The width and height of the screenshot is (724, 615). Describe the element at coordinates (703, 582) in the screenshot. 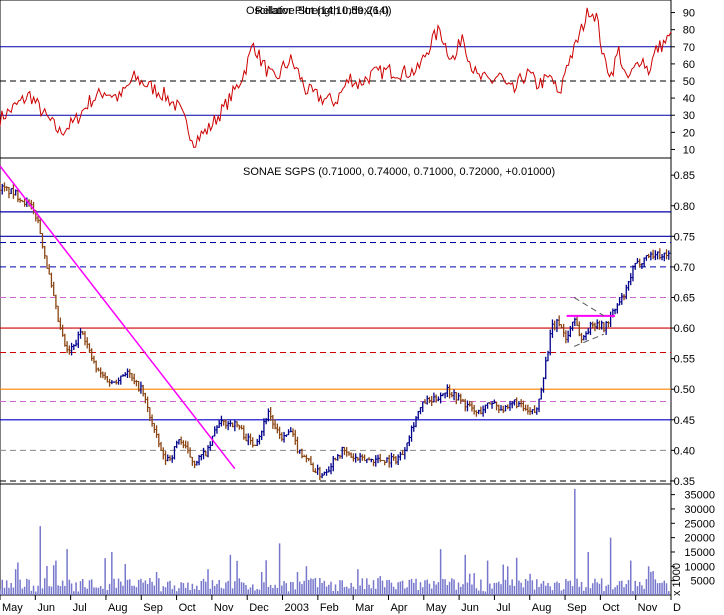

I see `volume-tick-label-6: 5000` at that location.